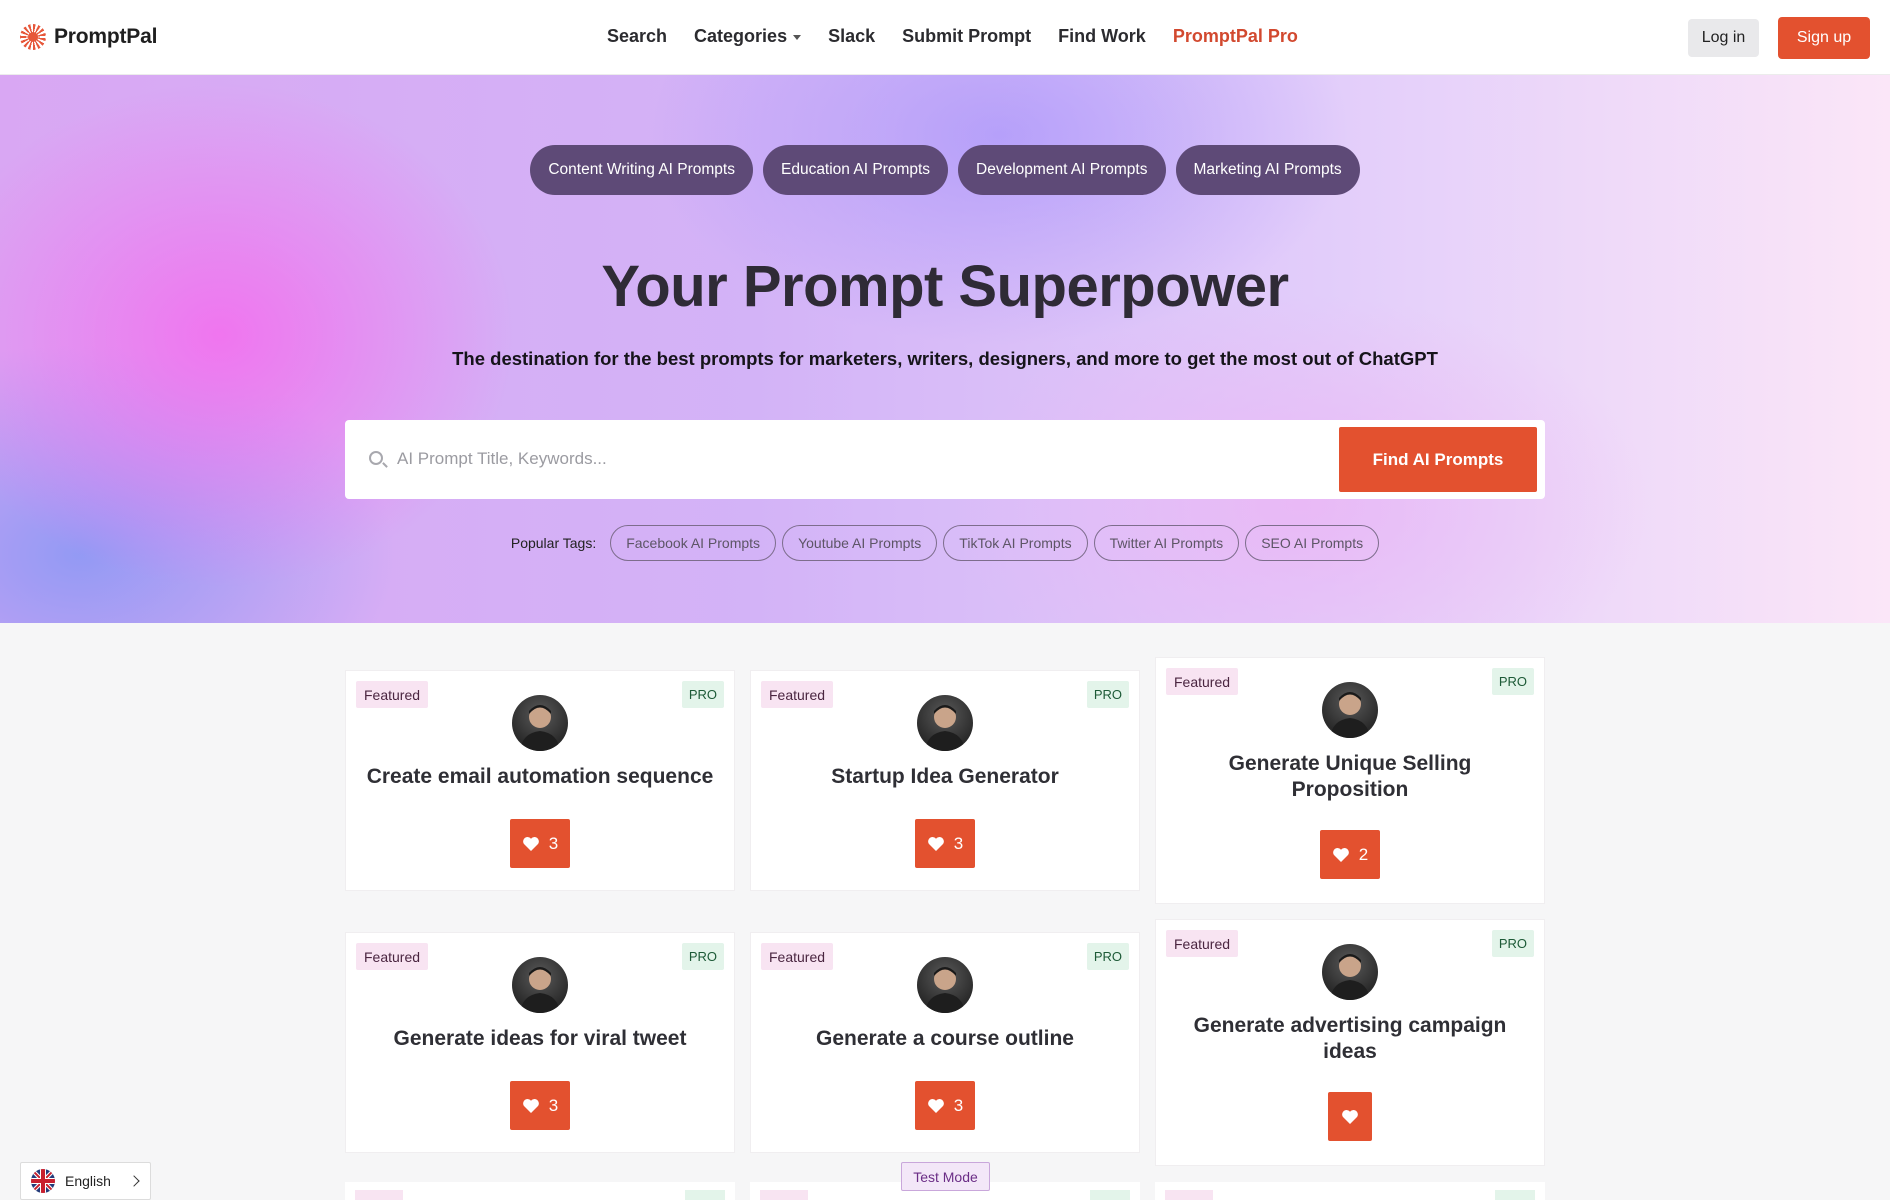  What do you see at coordinates (1312, 543) in the screenshot?
I see `tag-seo: SEO AI Prompts` at bounding box center [1312, 543].